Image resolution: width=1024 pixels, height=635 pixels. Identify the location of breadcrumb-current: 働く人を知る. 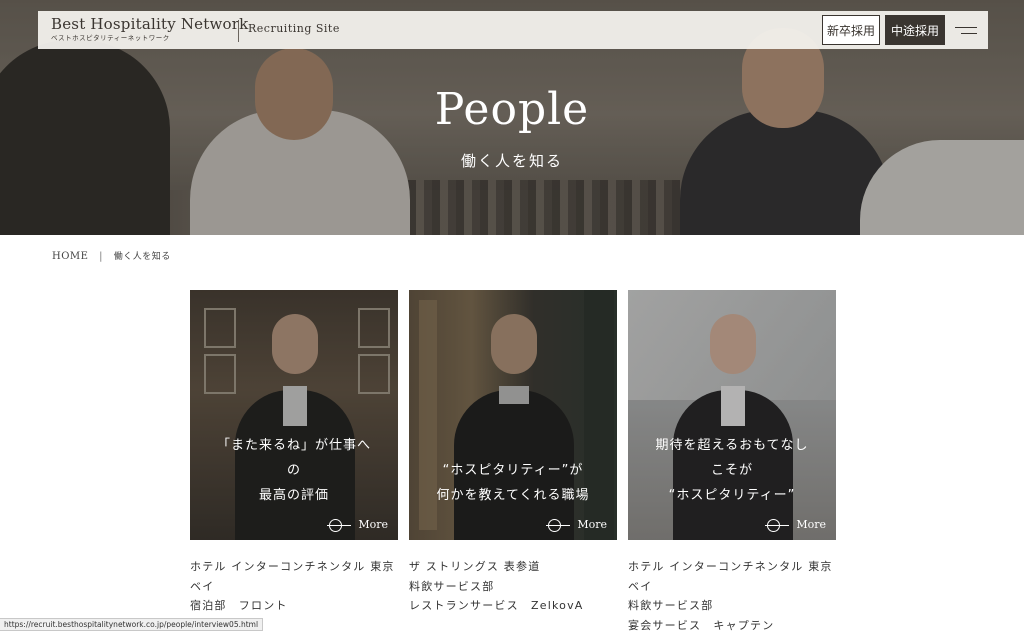
(142, 257).